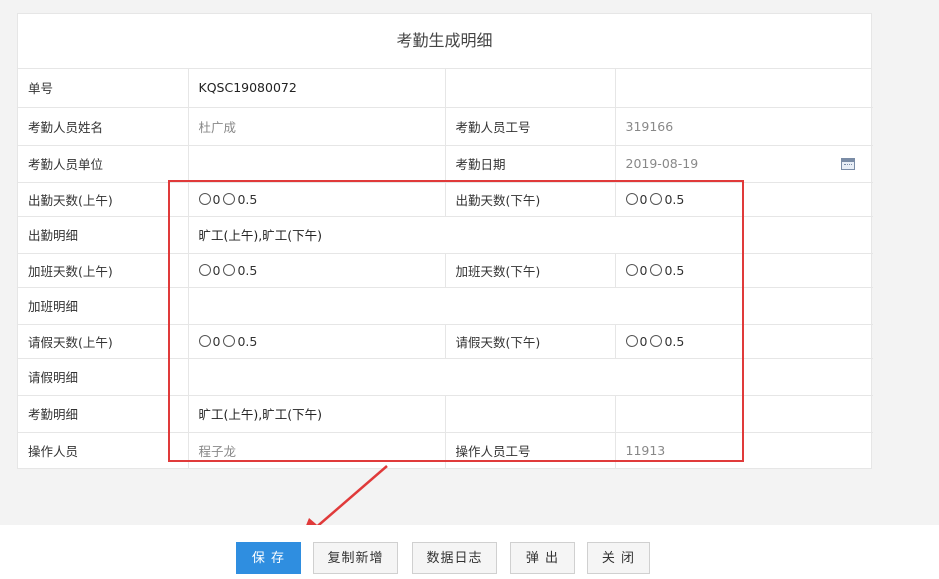 This screenshot has height=579, width=939. What do you see at coordinates (454, 558) in the screenshot?
I see `data-log-button: 数据日志` at bounding box center [454, 558].